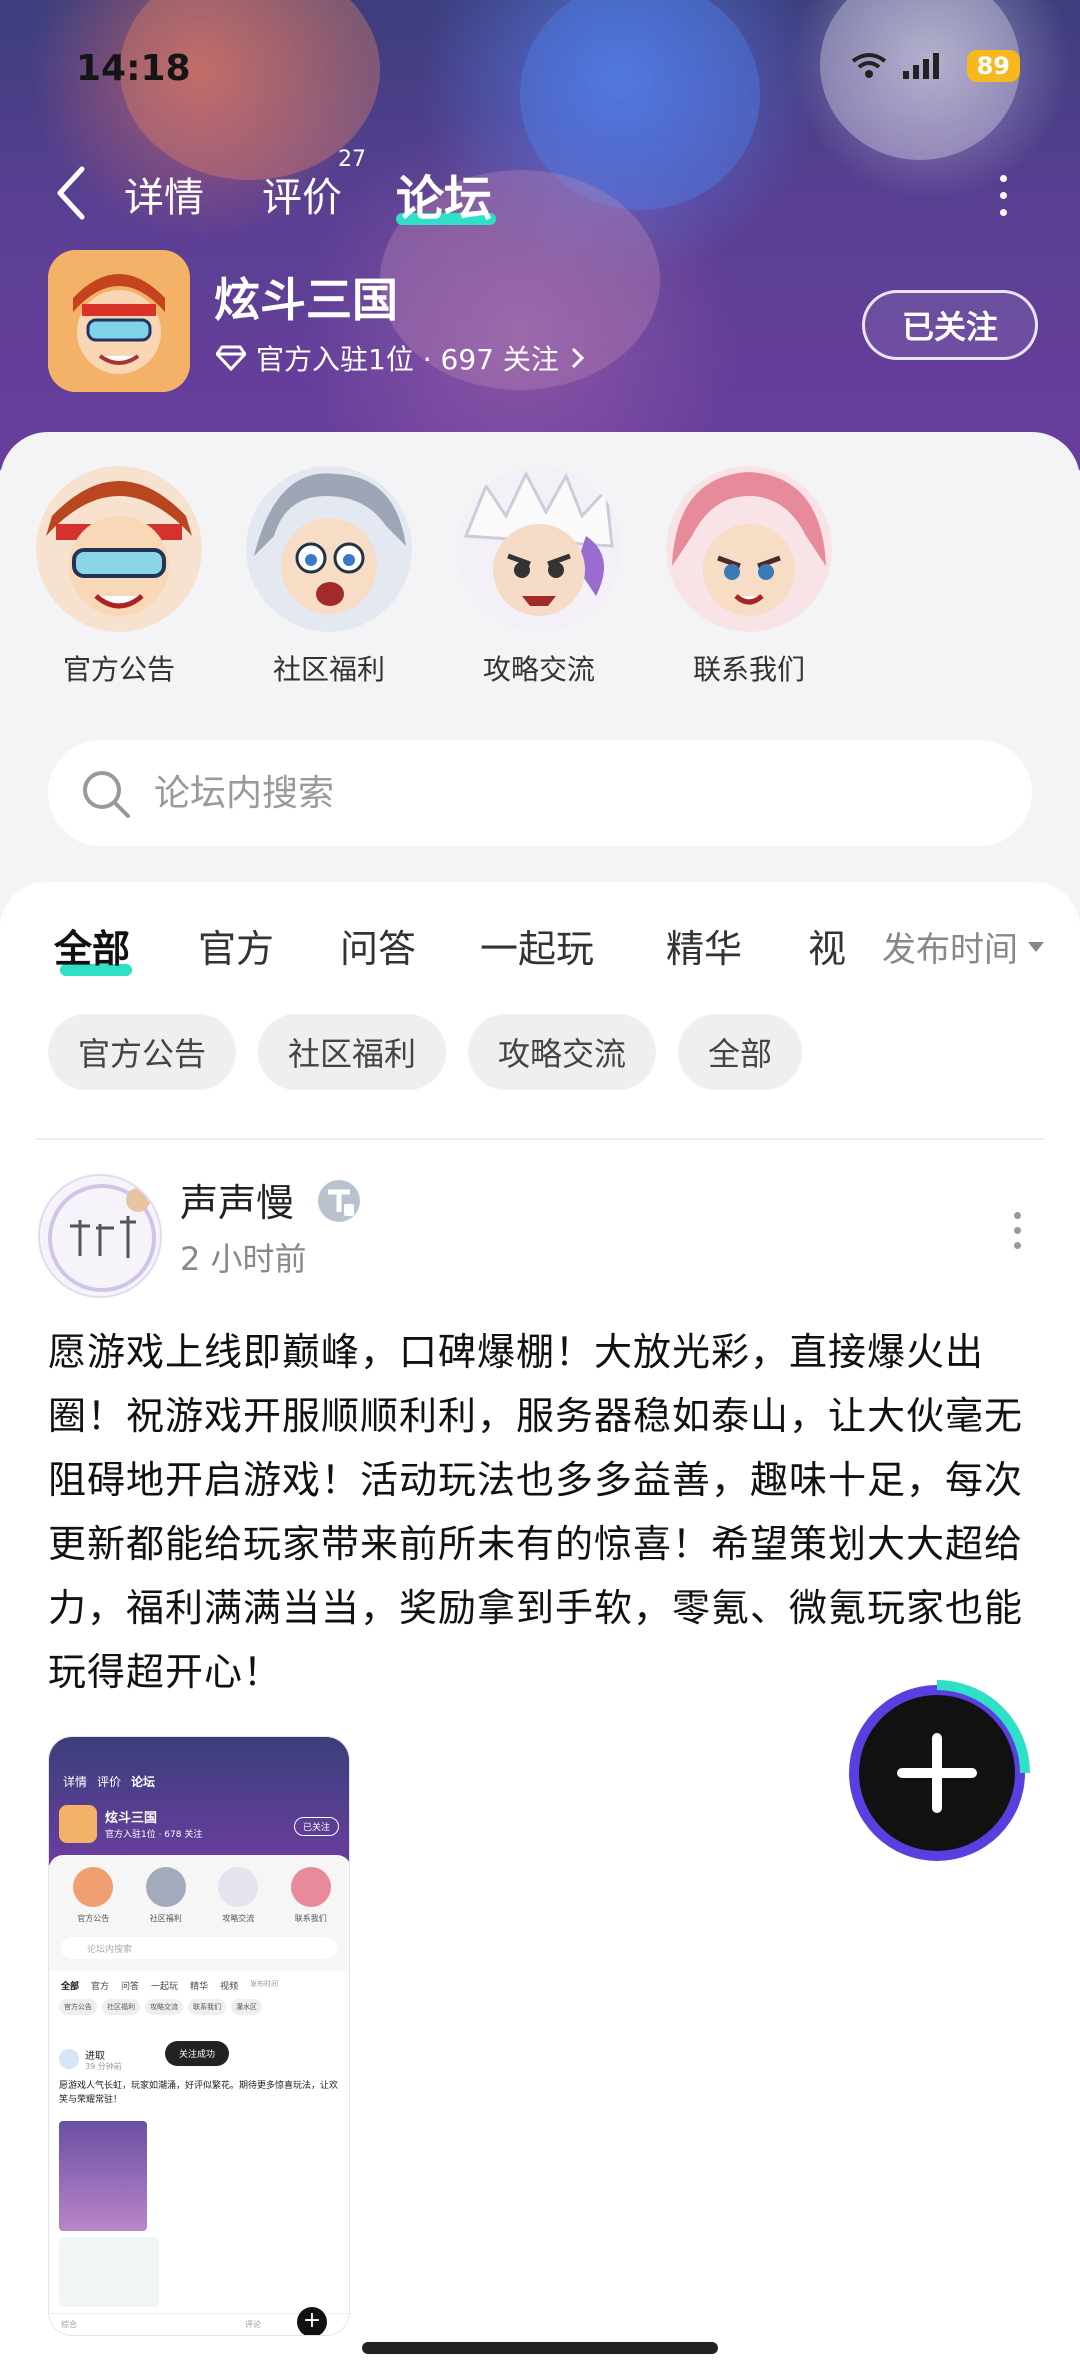  I want to click on thumbnail-game-icon, so click(78, 1824).